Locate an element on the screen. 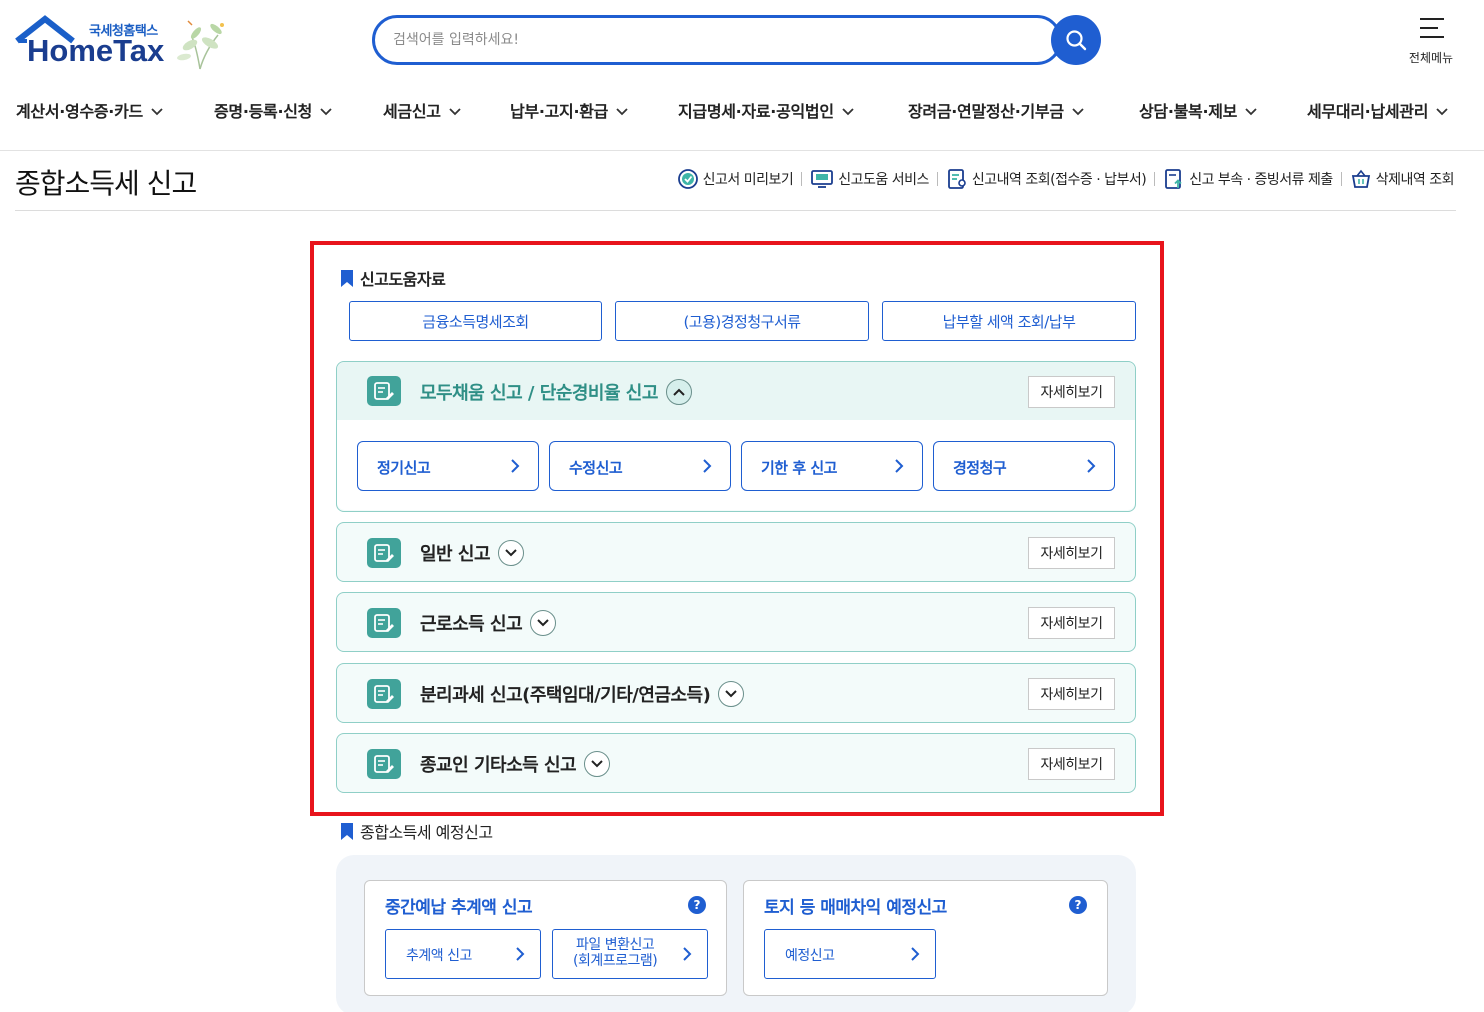  gnb-item-agent: 세무대리·납세관리 is located at coordinates (1377, 110).